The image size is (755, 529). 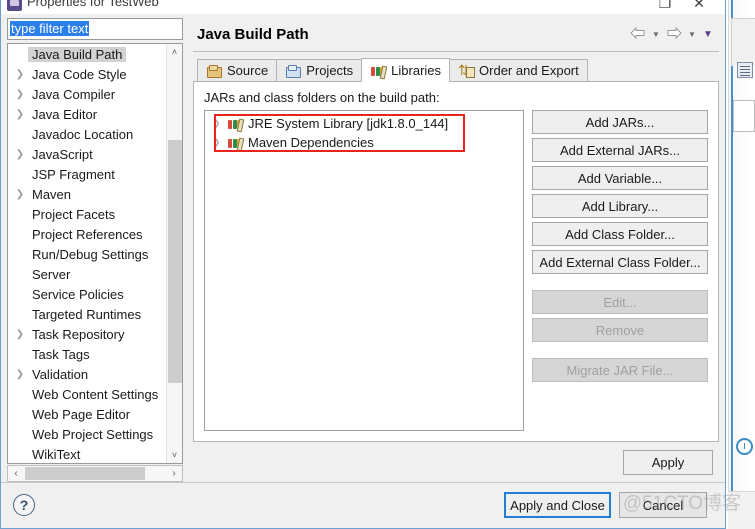 I want to click on tree-hscrollbar-thumb, so click(x=85, y=473).